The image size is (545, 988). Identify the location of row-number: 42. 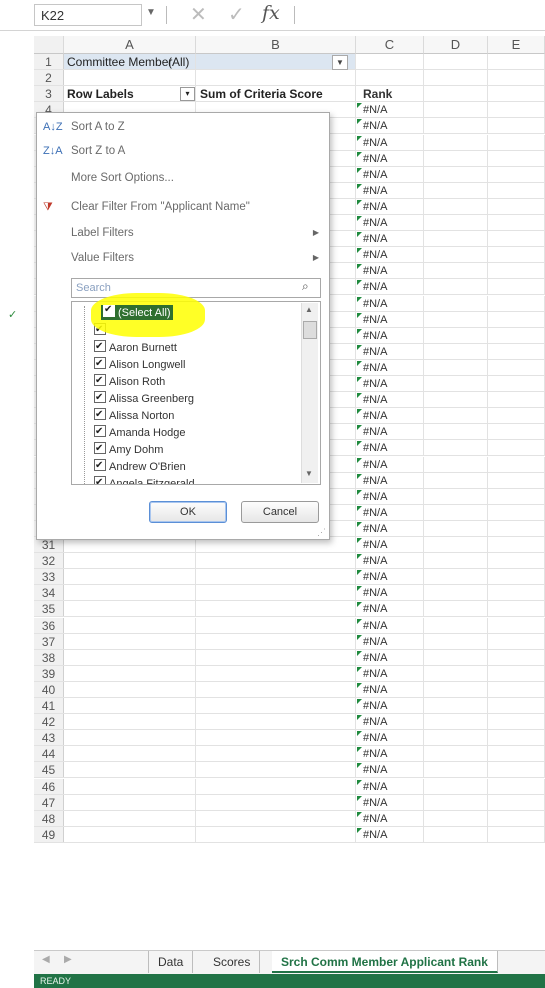
(49, 722).